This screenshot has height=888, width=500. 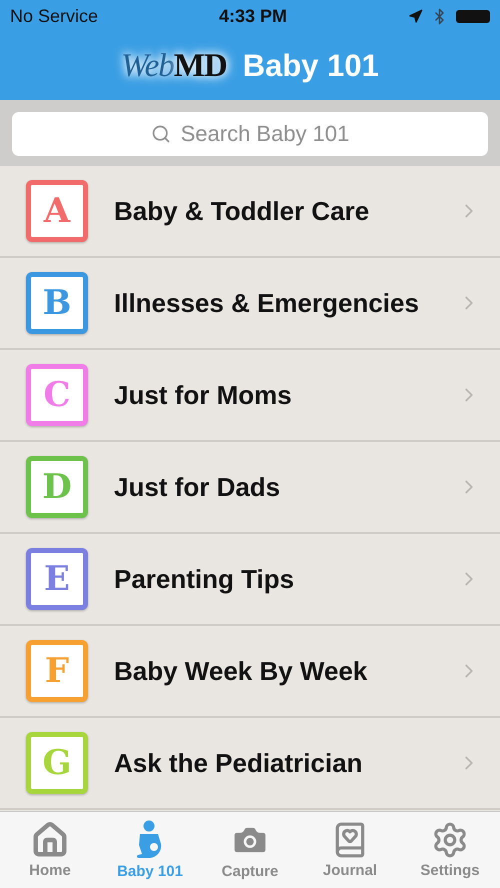 I want to click on clock: 4:33 PM, so click(x=253, y=16).